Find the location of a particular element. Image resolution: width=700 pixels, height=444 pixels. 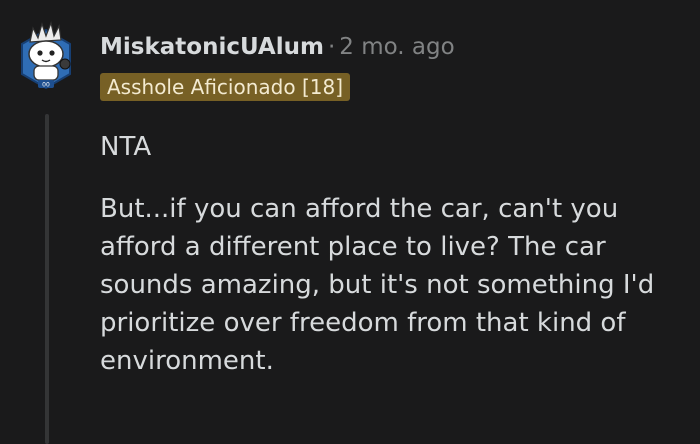

comment-timestamp: 2 mo. ago is located at coordinates (396, 47).